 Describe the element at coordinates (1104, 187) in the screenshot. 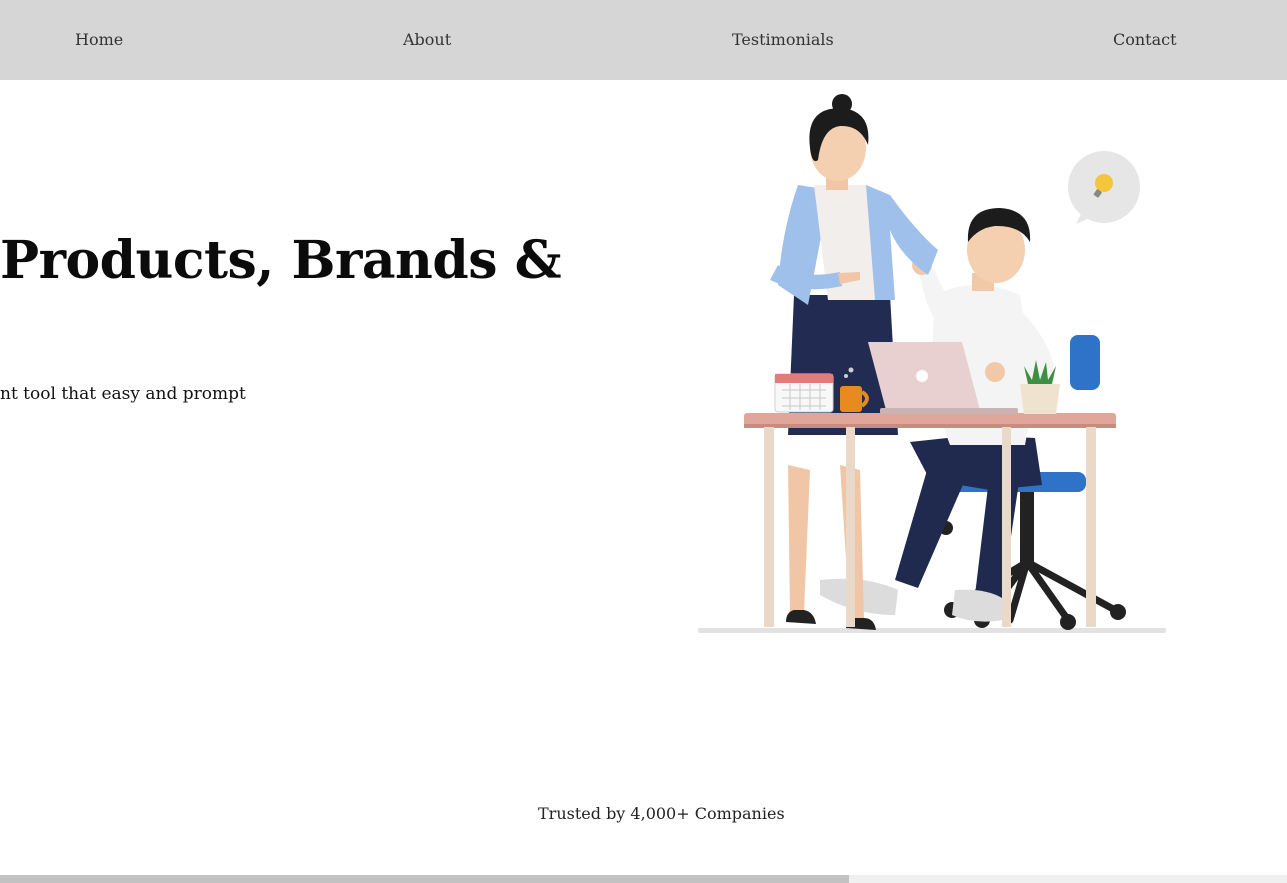

I see `lightbulb-bubble-icon` at that location.